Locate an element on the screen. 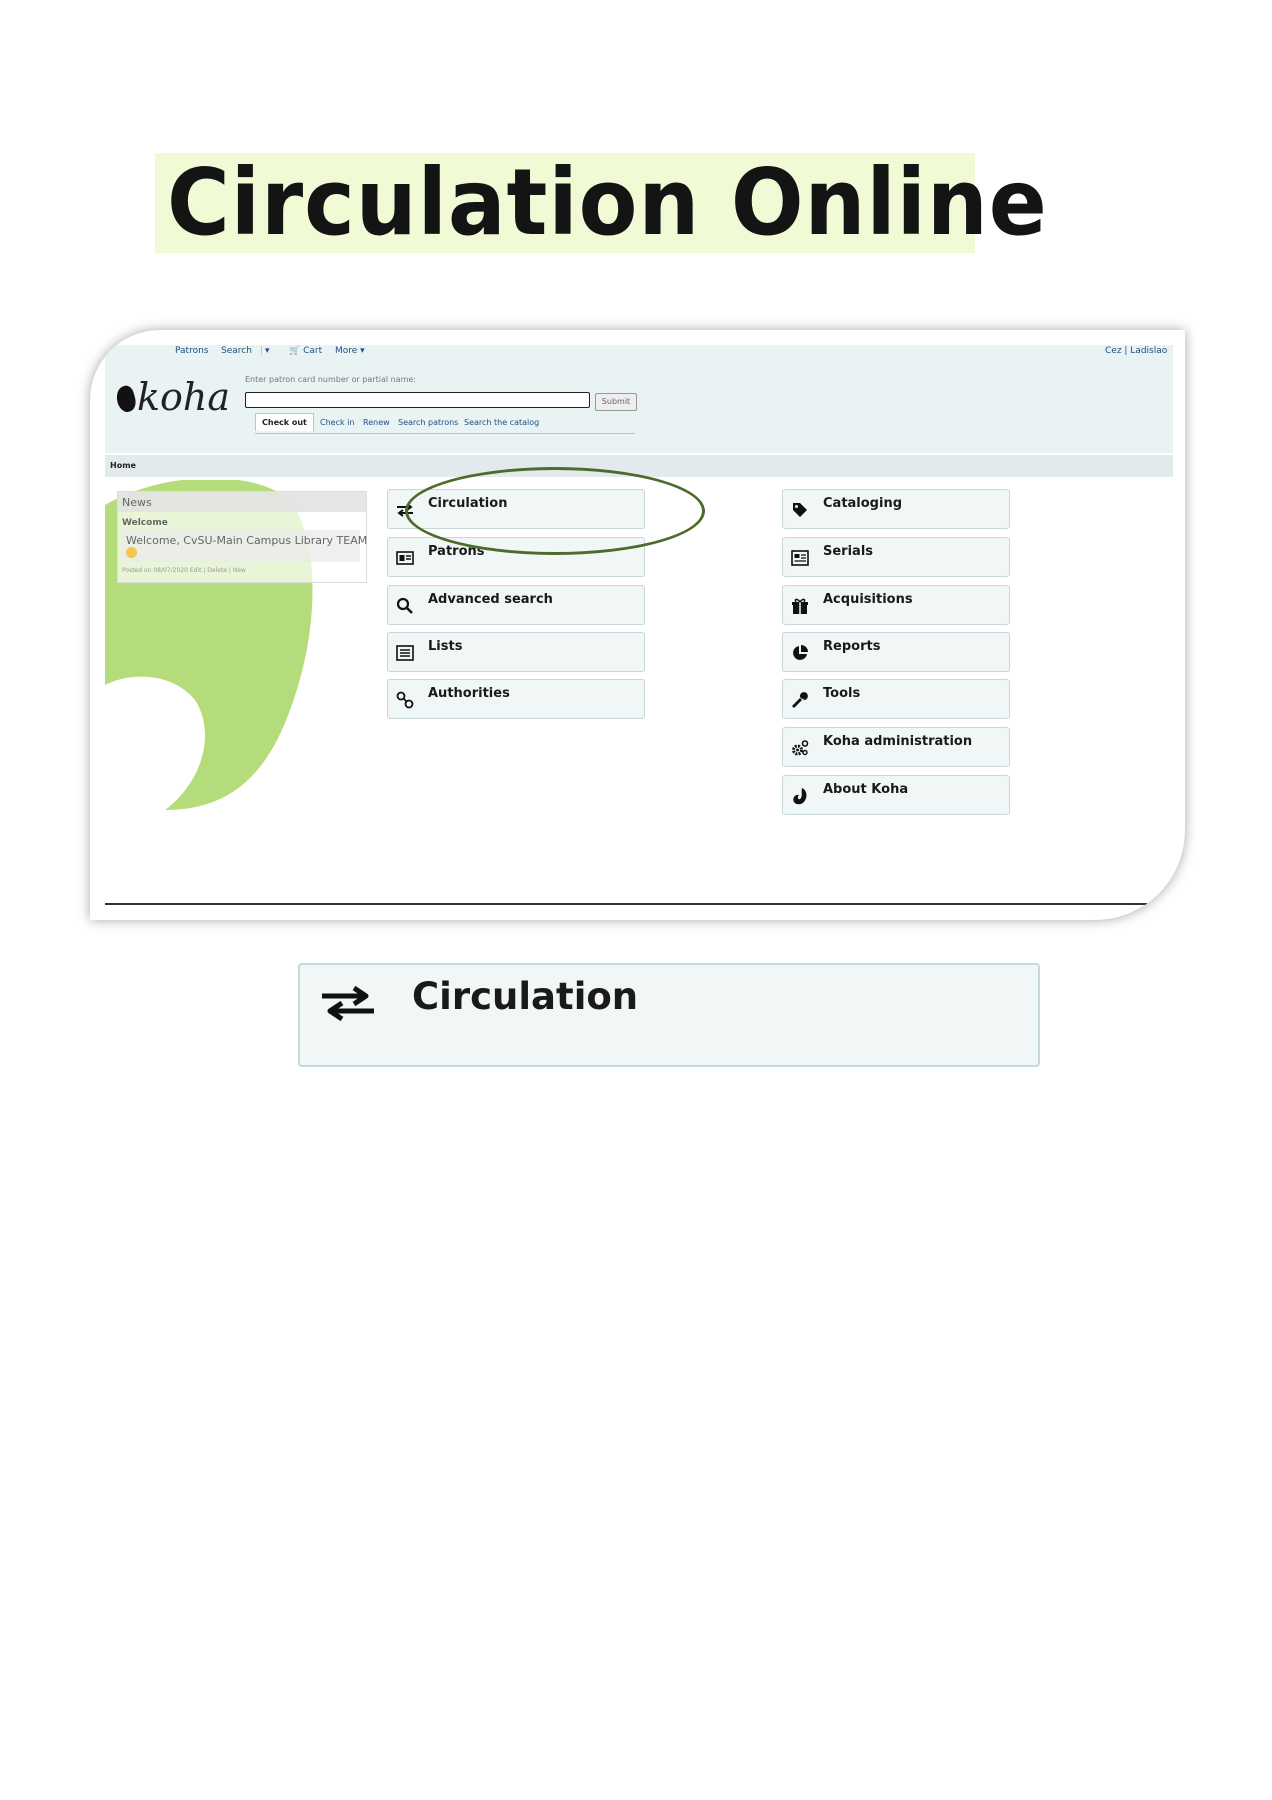  page-title-banner: Circulation Online is located at coordinates (601, 202).